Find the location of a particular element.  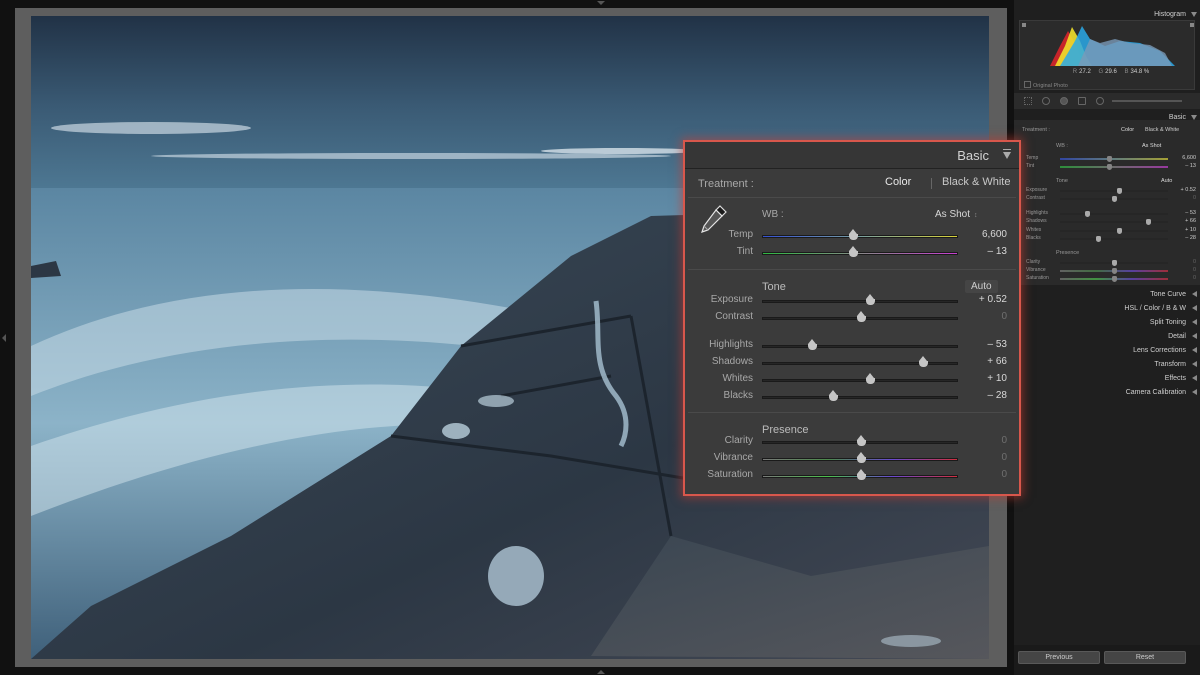

basic-panel-header: Basic is located at coordinates (852, 155).